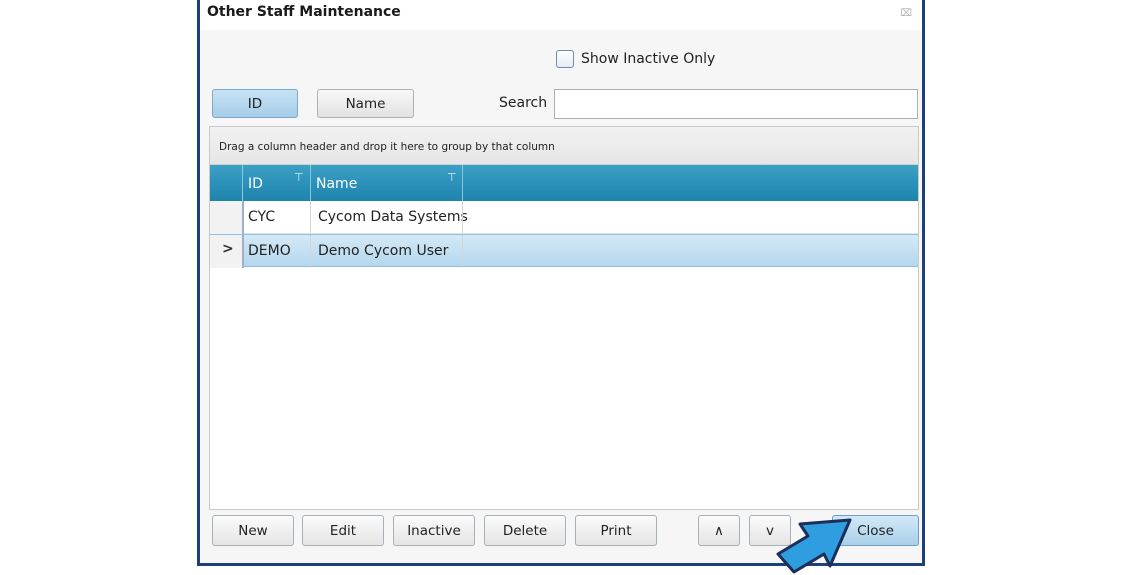 The image size is (1123, 575). Describe the element at coordinates (255, 103) in the screenshot. I see `sort-by-id-button: ID` at that location.